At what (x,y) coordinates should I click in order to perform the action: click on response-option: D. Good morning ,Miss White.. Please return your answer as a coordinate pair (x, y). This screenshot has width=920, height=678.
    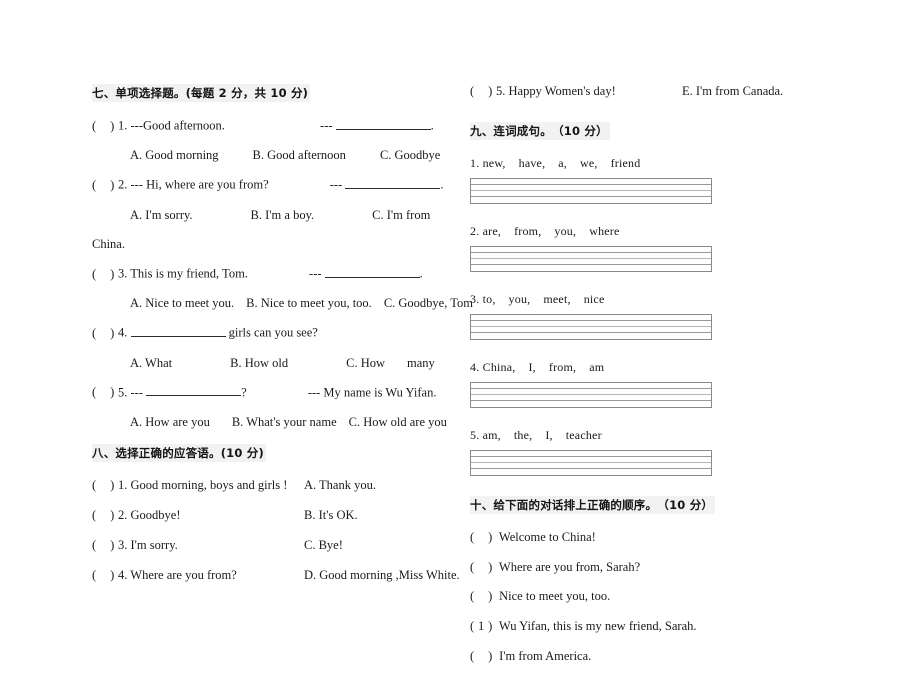
    Looking at the image, I should click on (382, 575).